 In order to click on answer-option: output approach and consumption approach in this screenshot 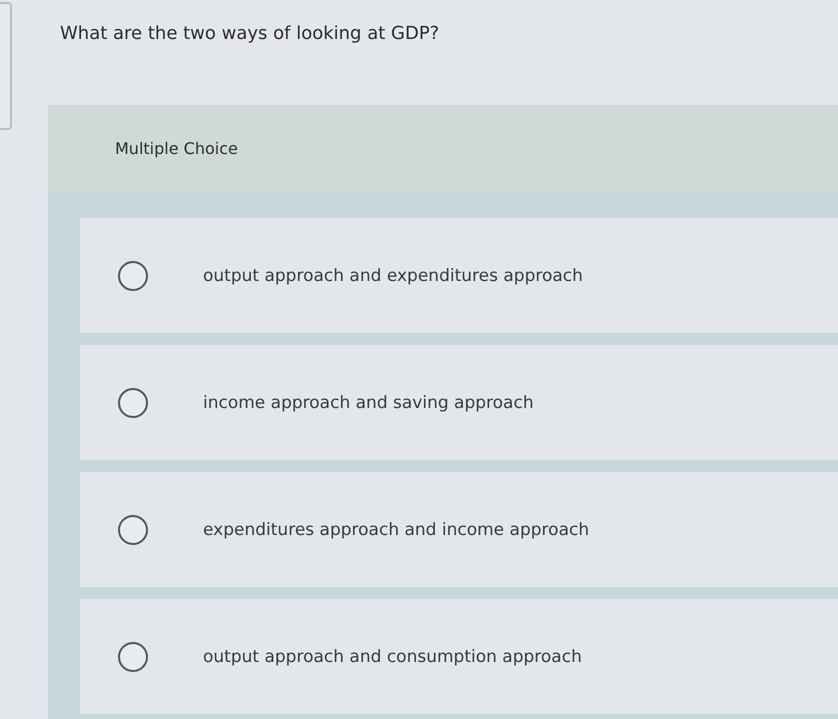, I will do `click(459, 656)`.